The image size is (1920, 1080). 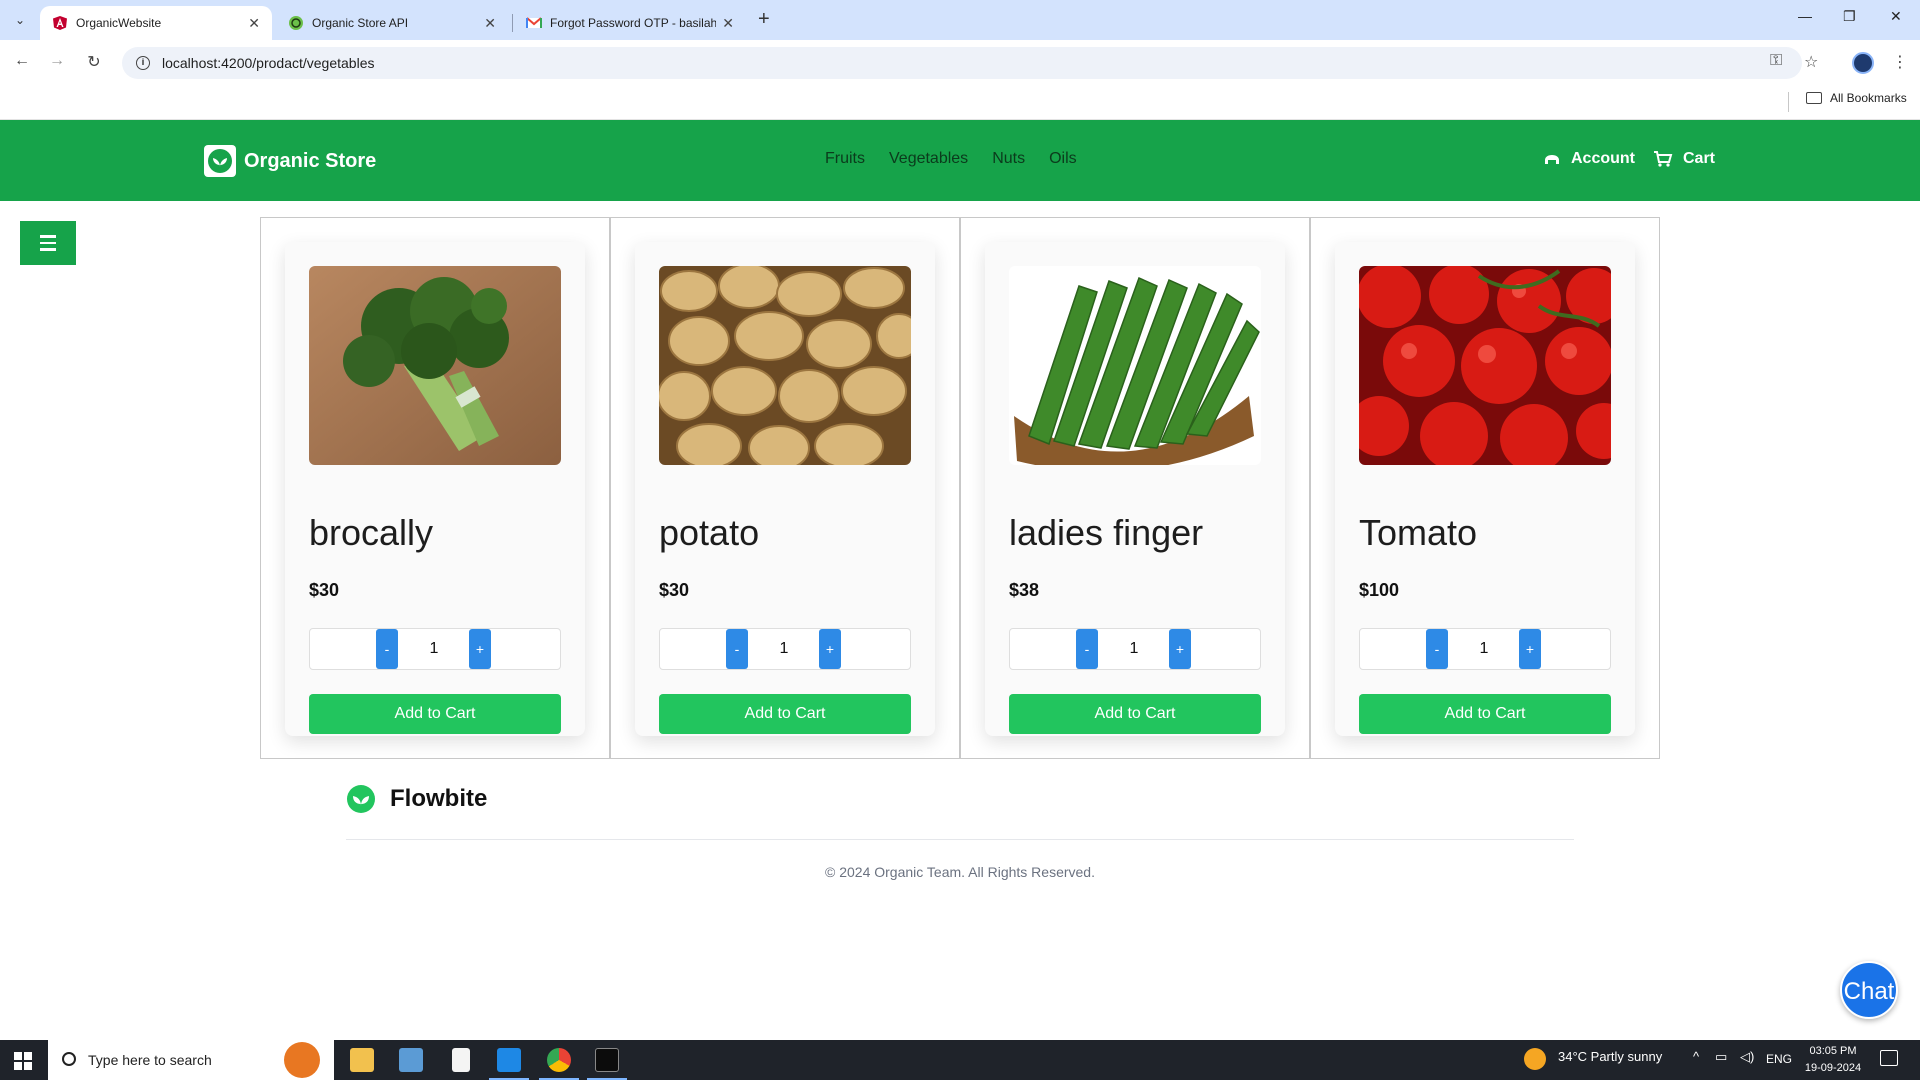 What do you see at coordinates (119, 23) in the screenshot?
I see `tab-title: OrganicWebsite` at bounding box center [119, 23].